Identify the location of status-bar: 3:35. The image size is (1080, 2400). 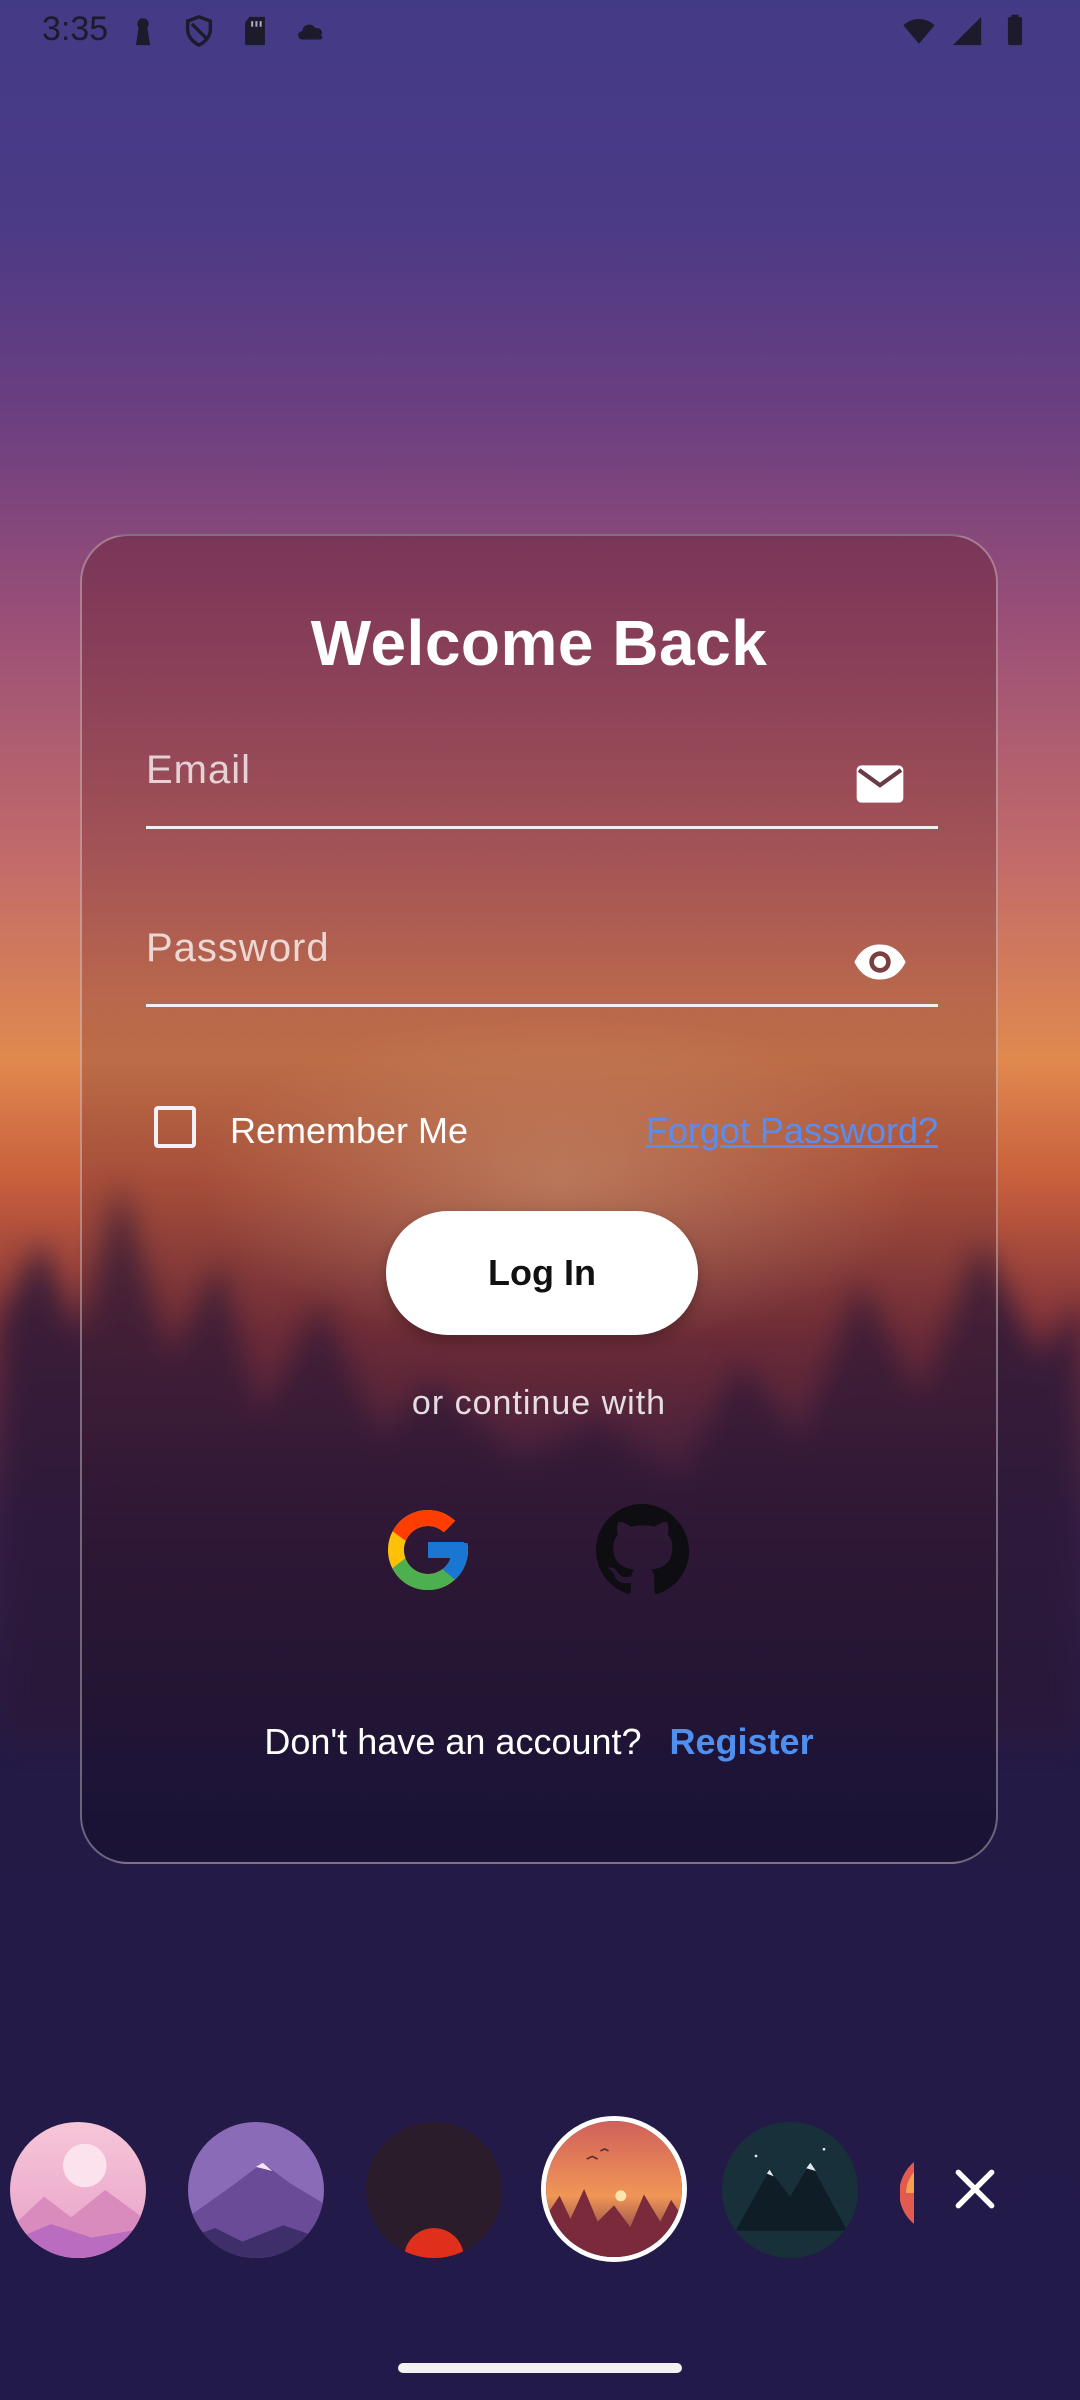
(540, 32).